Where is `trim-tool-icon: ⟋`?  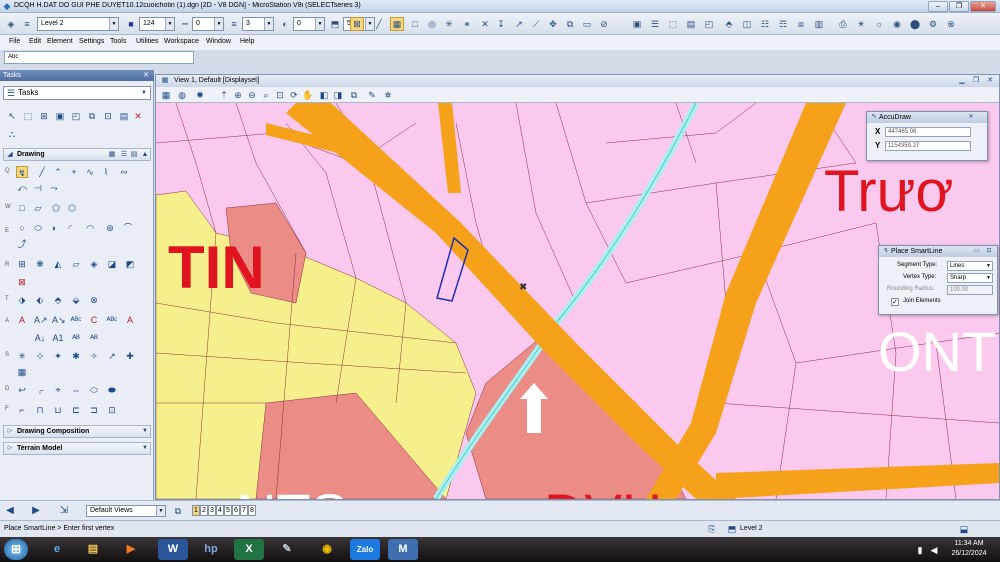 trim-tool-icon: ⟋ is located at coordinates (536, 24).